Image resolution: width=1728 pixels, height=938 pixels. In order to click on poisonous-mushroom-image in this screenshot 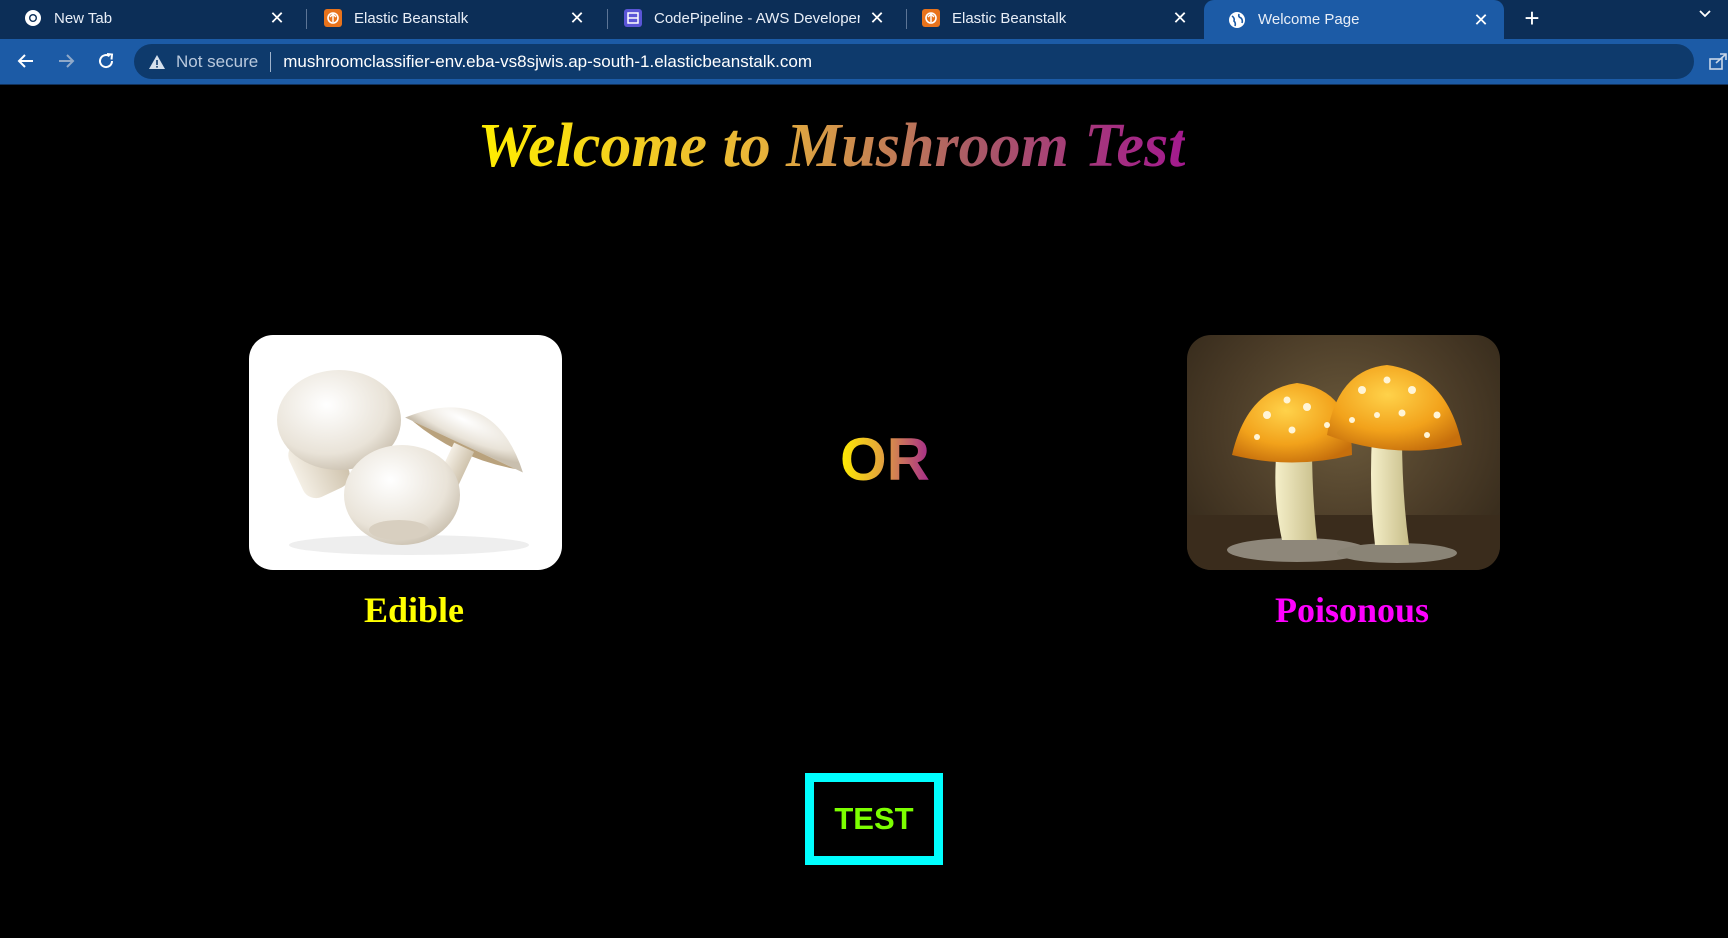, I will do `click(1343, 452)`.